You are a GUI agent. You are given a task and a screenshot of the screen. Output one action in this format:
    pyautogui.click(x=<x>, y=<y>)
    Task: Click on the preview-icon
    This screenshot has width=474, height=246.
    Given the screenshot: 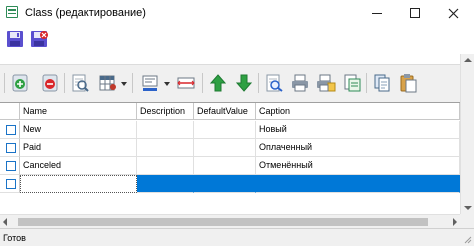 What is the action you would take?
    pyautogui.click(x=80, y=83)
    